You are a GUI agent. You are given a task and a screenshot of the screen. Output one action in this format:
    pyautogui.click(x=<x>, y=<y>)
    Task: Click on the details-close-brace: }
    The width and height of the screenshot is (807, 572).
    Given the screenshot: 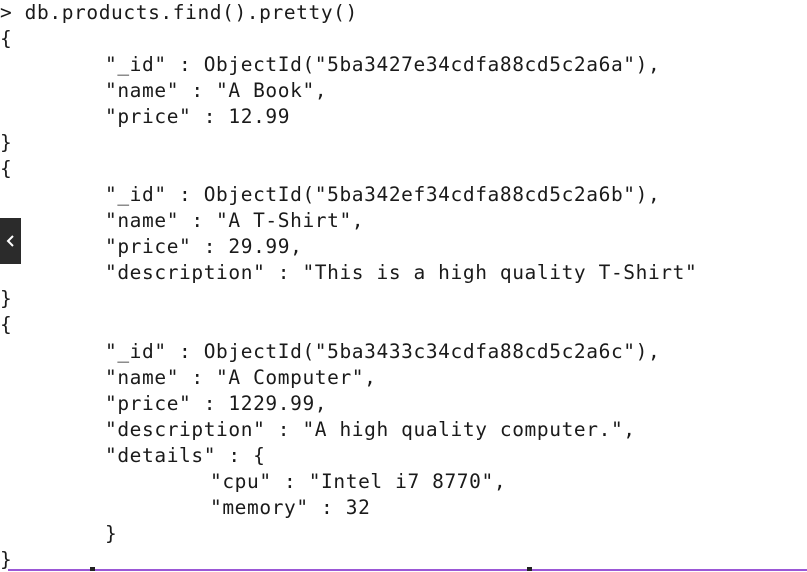 What is the action you would take?
    pyautogui.click(x=111, y=533)
    